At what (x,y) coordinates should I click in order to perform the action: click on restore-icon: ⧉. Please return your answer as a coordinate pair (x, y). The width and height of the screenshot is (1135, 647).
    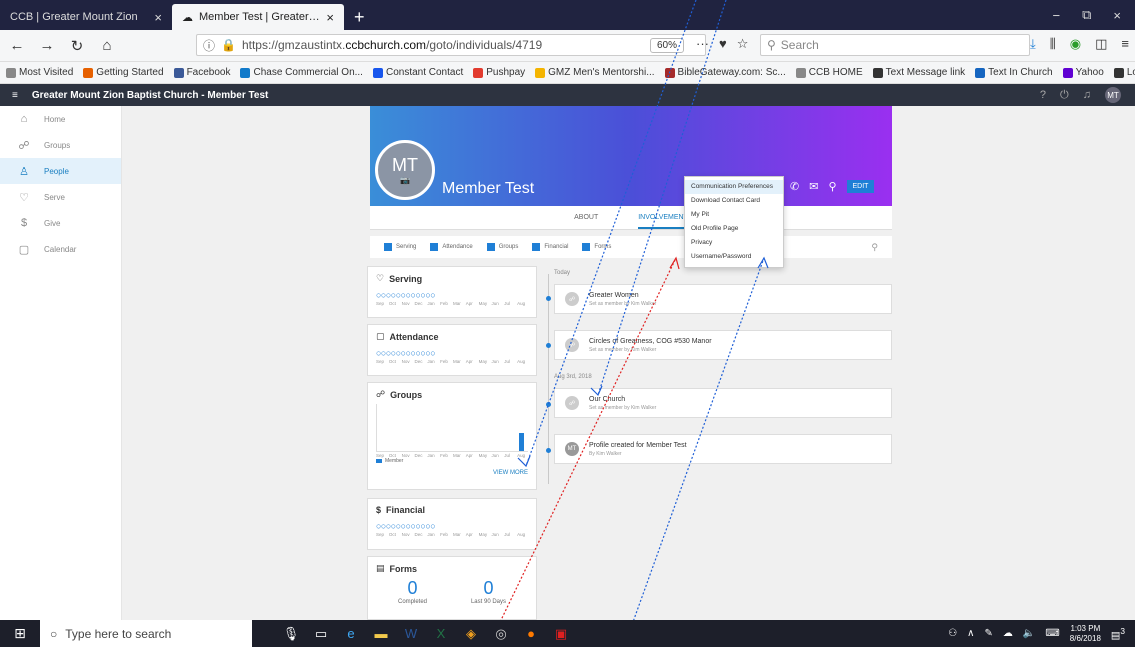
    Looking at the image, I should click on (1086, 15).